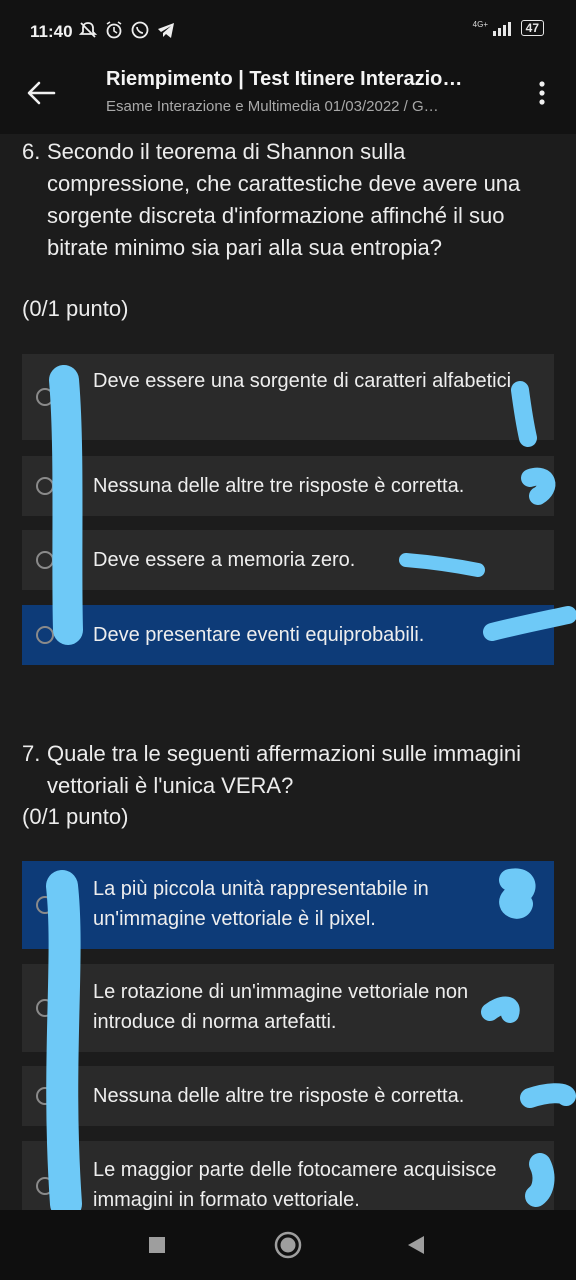  What do you see at coordinates (157, 1245) in the screenshot?
I see `recents-button-icon` at bounding box center [157, 1245].